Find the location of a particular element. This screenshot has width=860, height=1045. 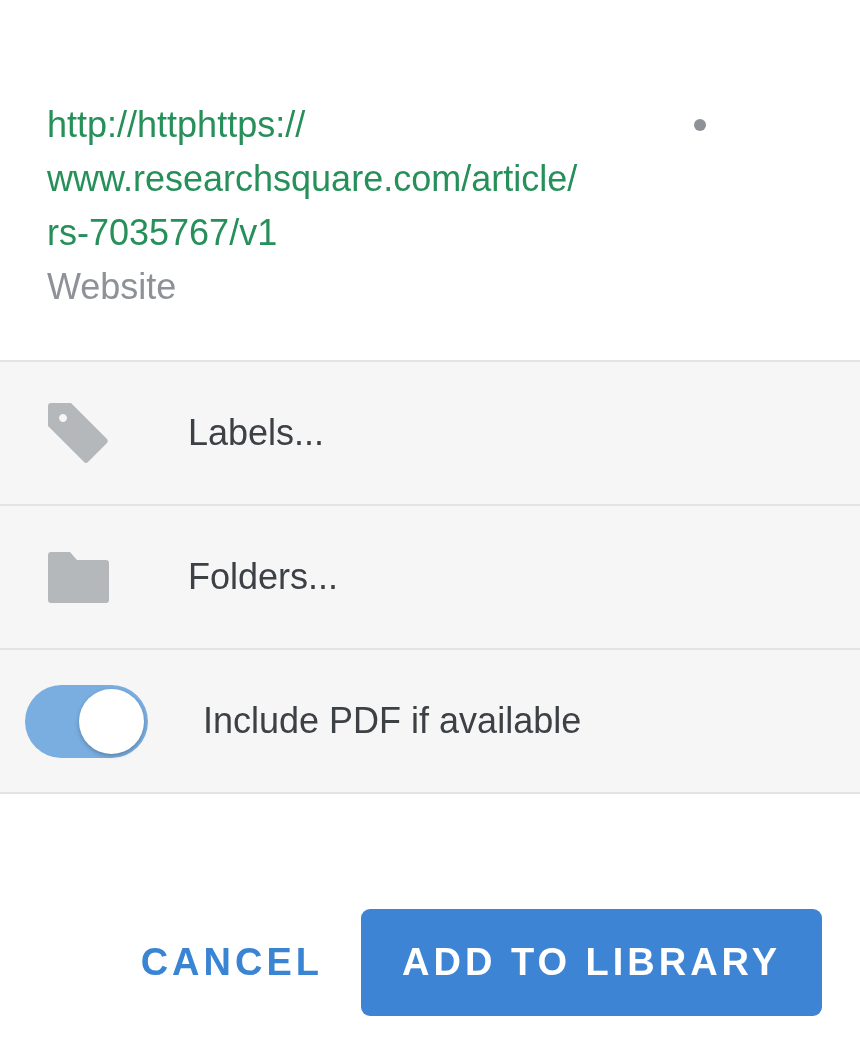

tag-icon is located at coordinates (78, 433).